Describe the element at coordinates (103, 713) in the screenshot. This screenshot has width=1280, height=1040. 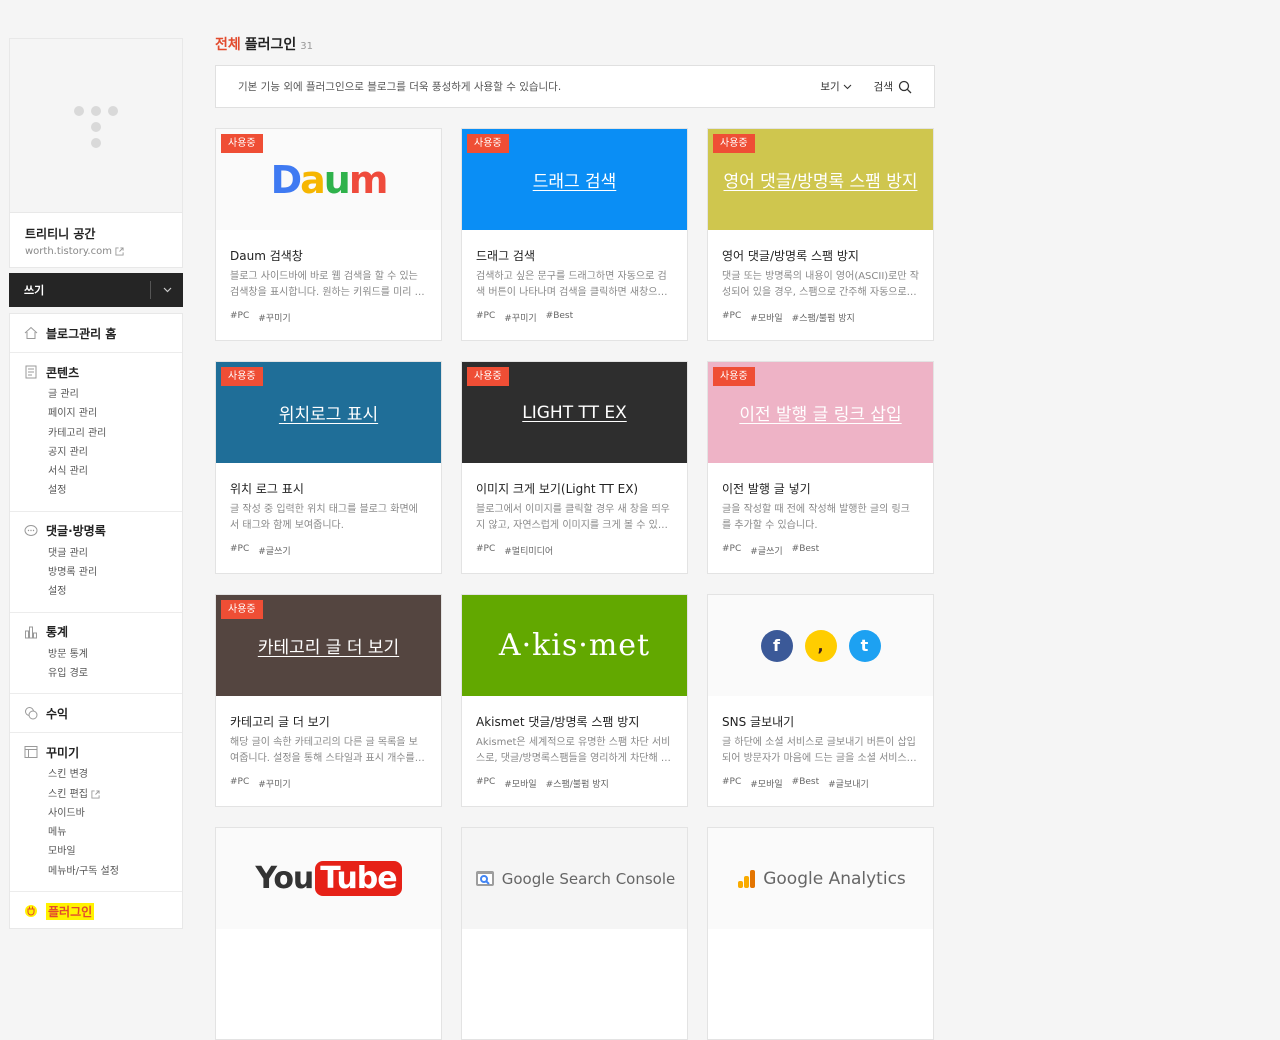
I see `menu-revenue: 수익` at that location.